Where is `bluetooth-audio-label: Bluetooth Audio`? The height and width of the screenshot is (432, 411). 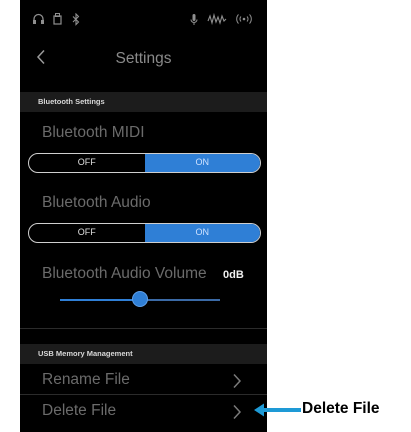 bluetooth-audio-label: Bluetooth Audio is located at coordinates (96, 202).